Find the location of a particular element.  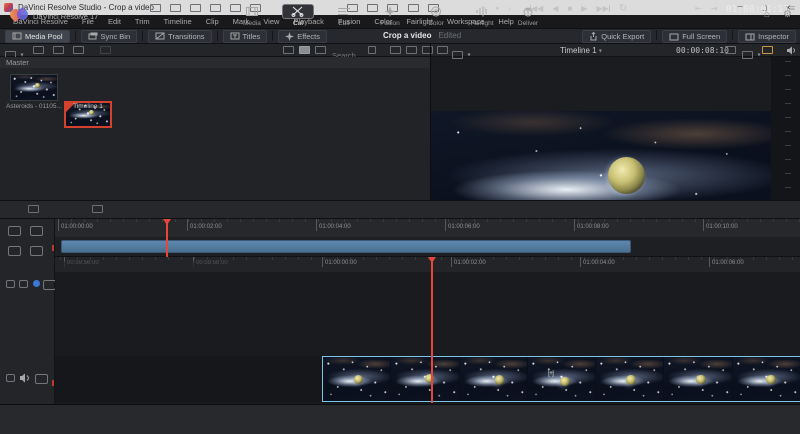

clone-tool-icon is located at coordinates (105, 50).